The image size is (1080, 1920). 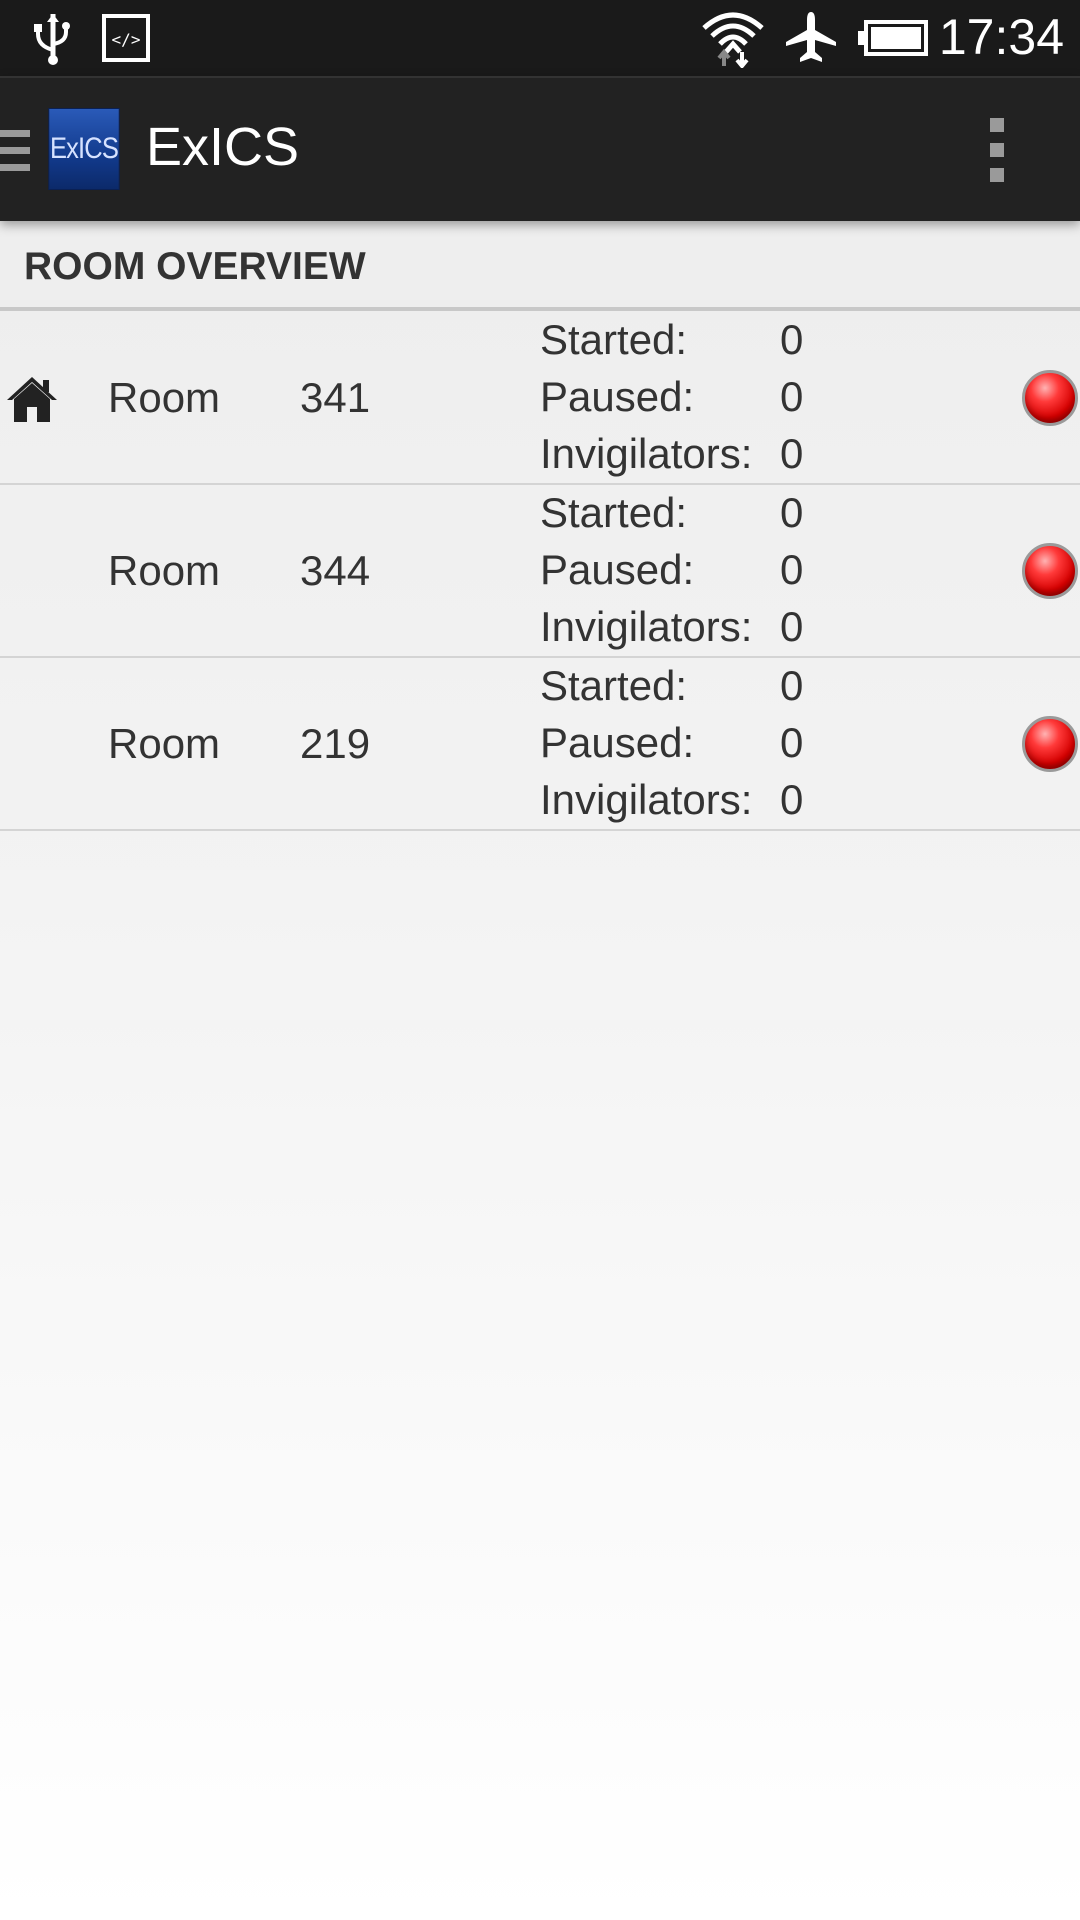 I want to click on status-time: 17:34, so click(x=1001, y=37).